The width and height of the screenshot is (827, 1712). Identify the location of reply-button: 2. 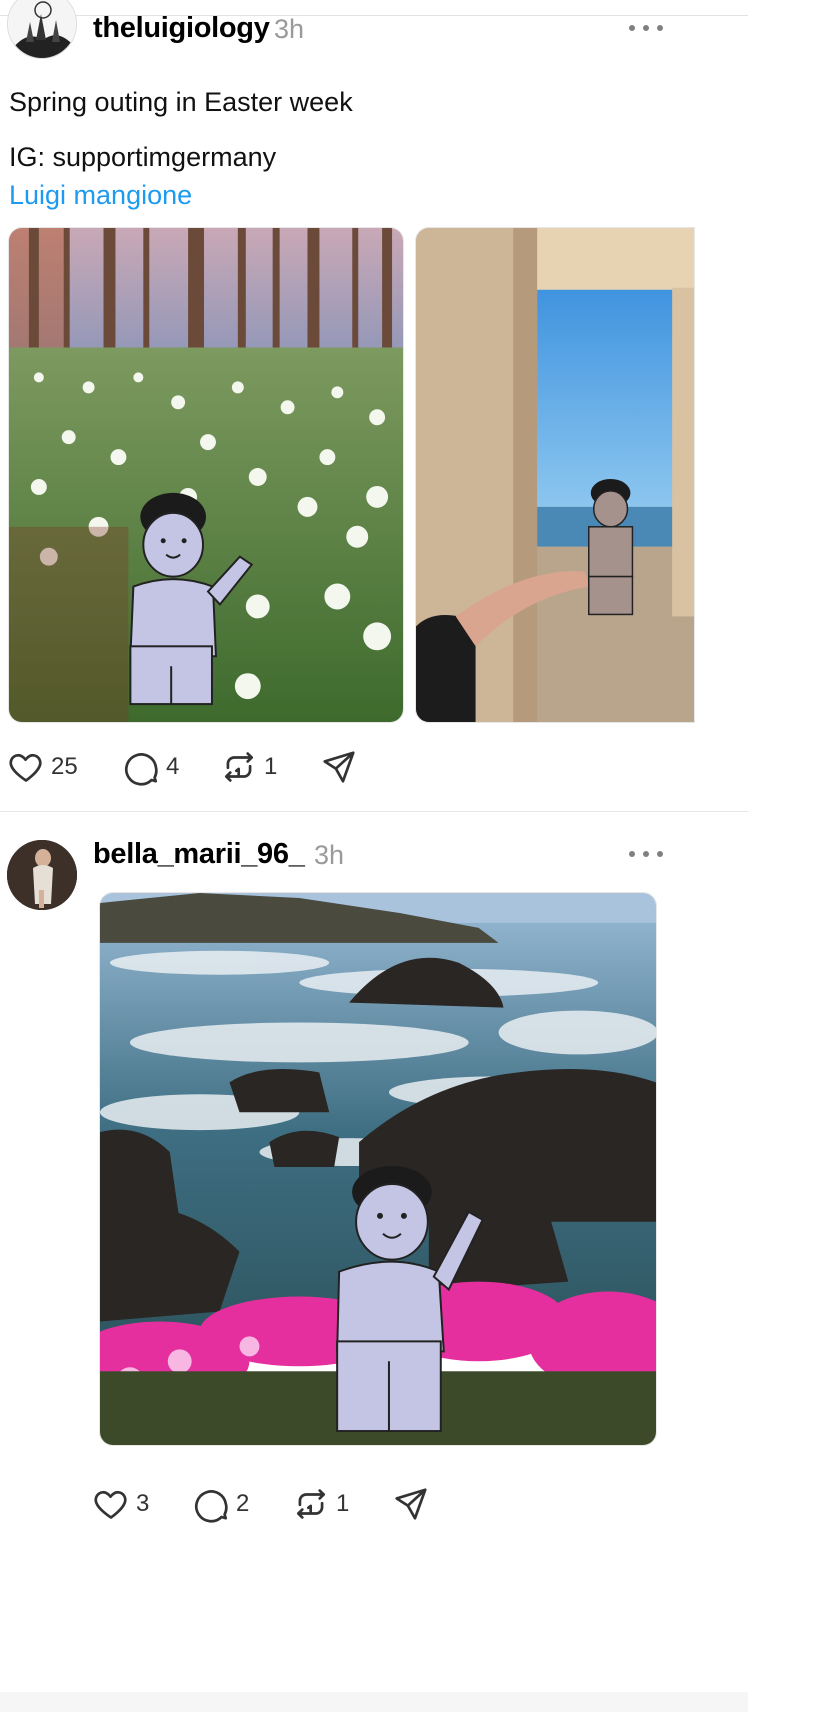
(220, 1504).